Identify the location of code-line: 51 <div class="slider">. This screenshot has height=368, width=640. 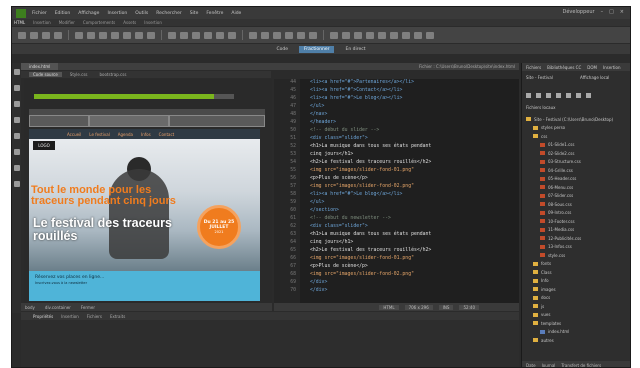
(396, 139).